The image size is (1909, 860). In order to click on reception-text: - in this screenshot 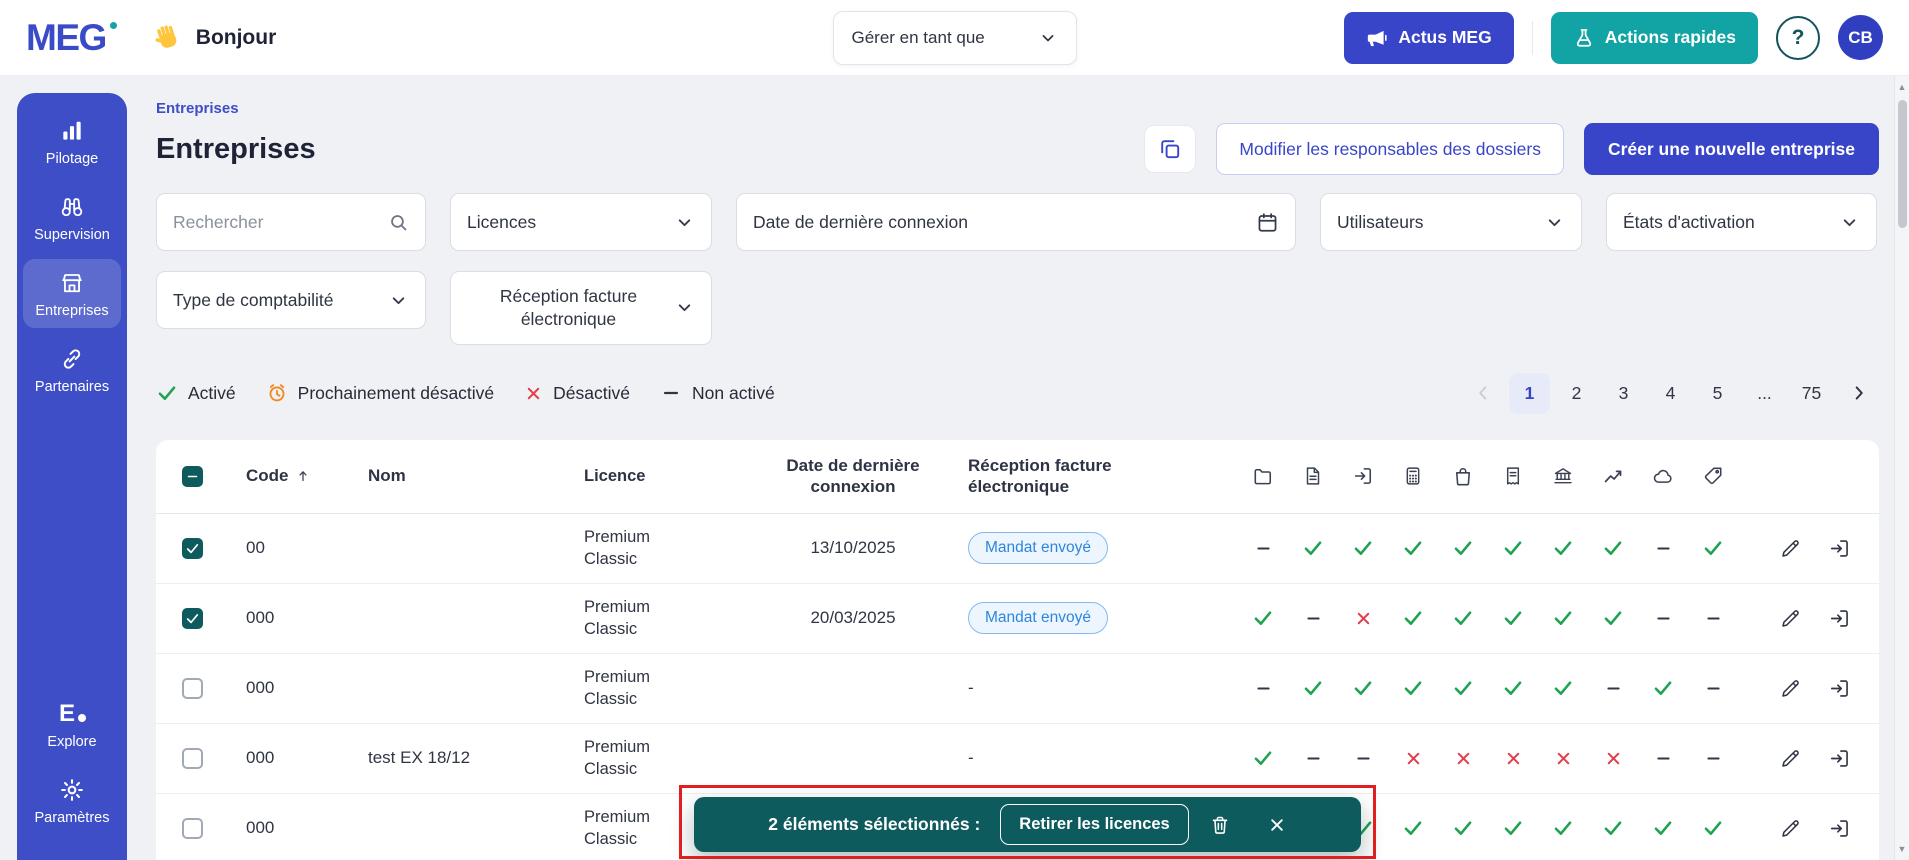, I will do `click(971, 757)`.